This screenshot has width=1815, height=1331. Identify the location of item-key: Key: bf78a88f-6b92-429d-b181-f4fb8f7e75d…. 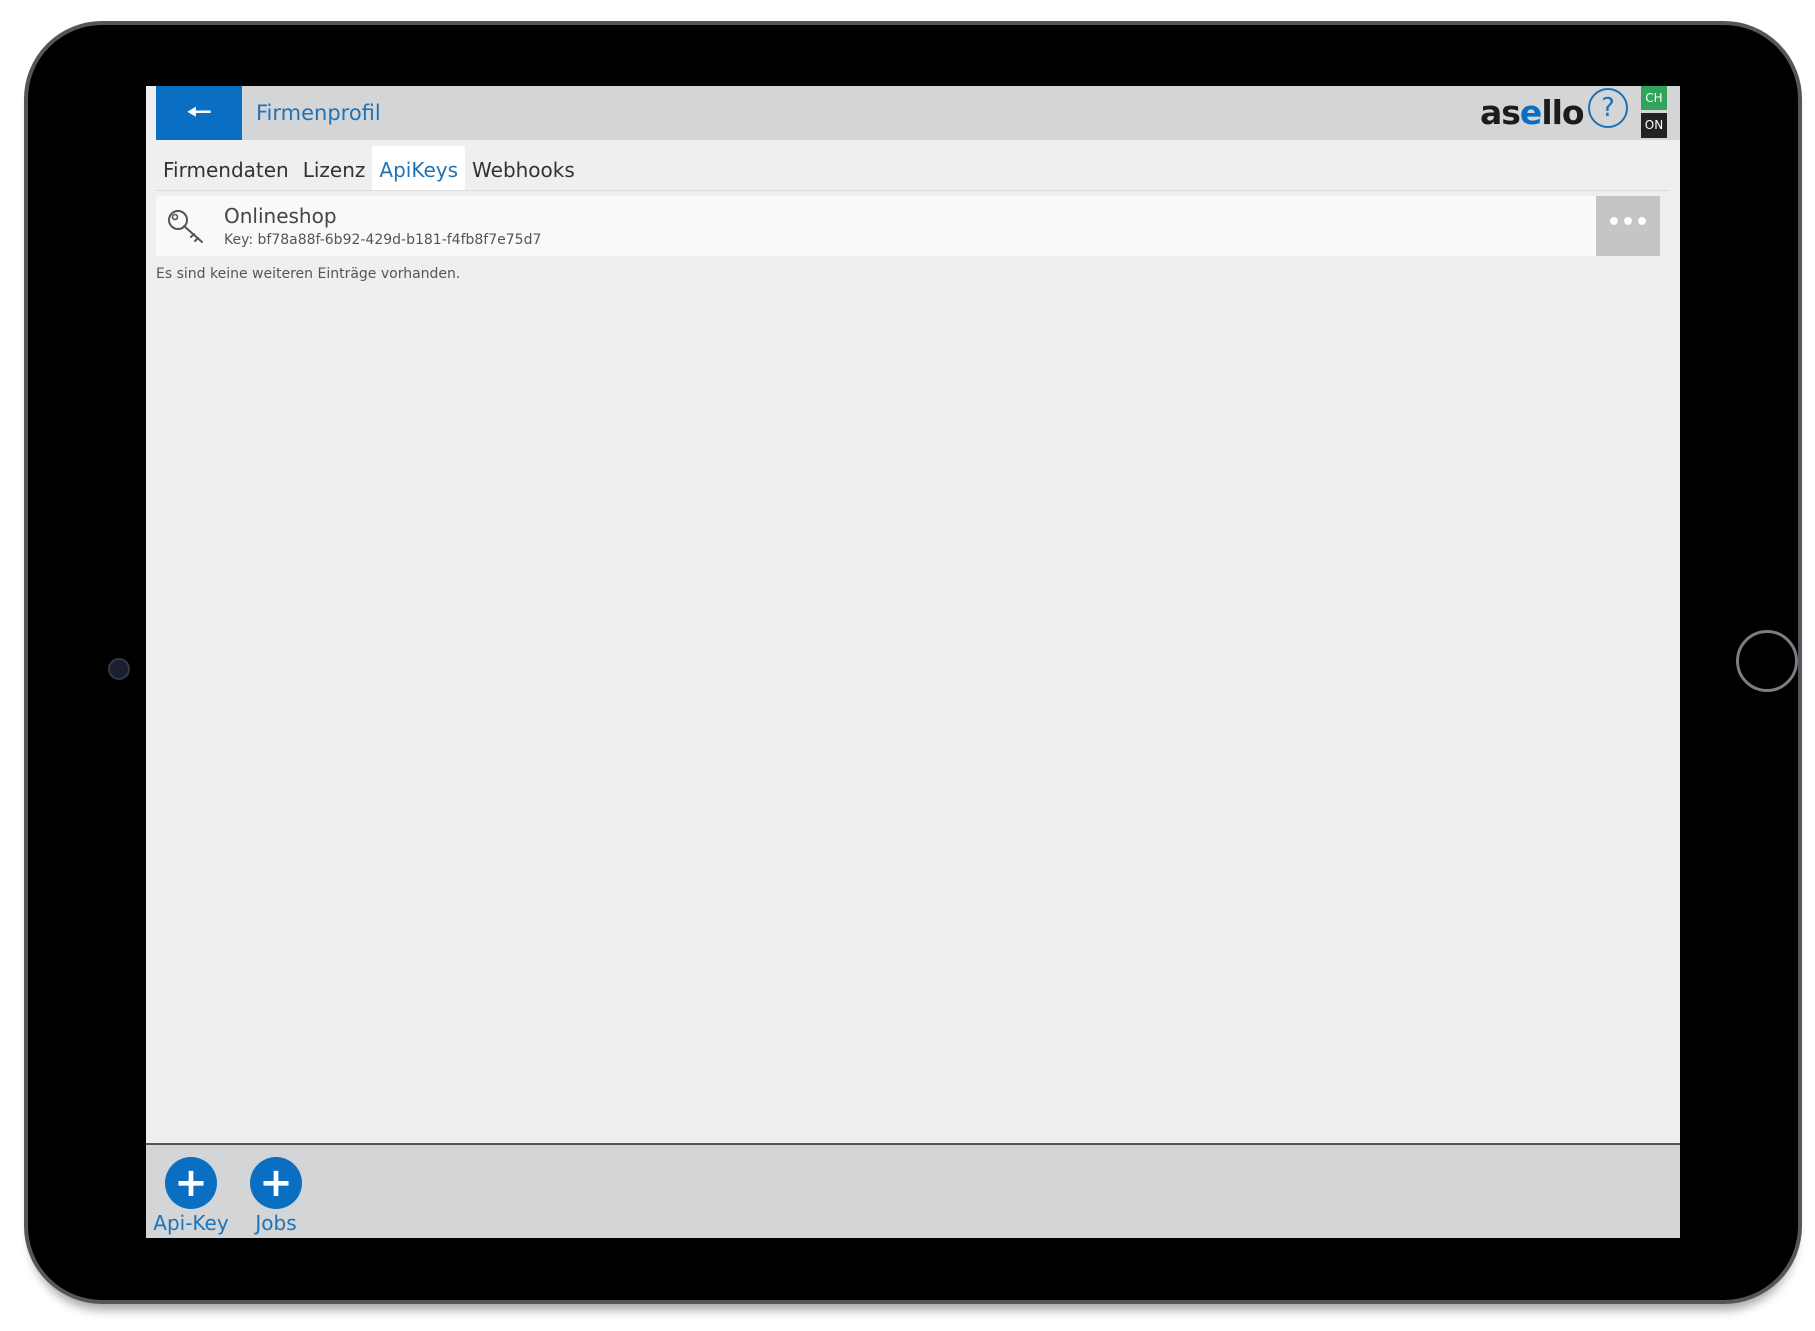
(383, 240).